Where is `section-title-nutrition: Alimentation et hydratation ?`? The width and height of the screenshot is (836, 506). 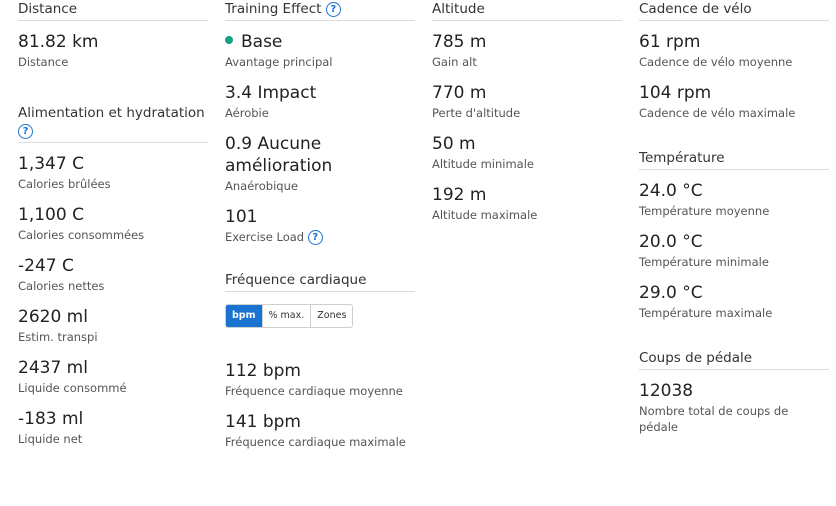 section-title-nutrition: Alimentation et hydratation ? is located at coordinates (113, 123).